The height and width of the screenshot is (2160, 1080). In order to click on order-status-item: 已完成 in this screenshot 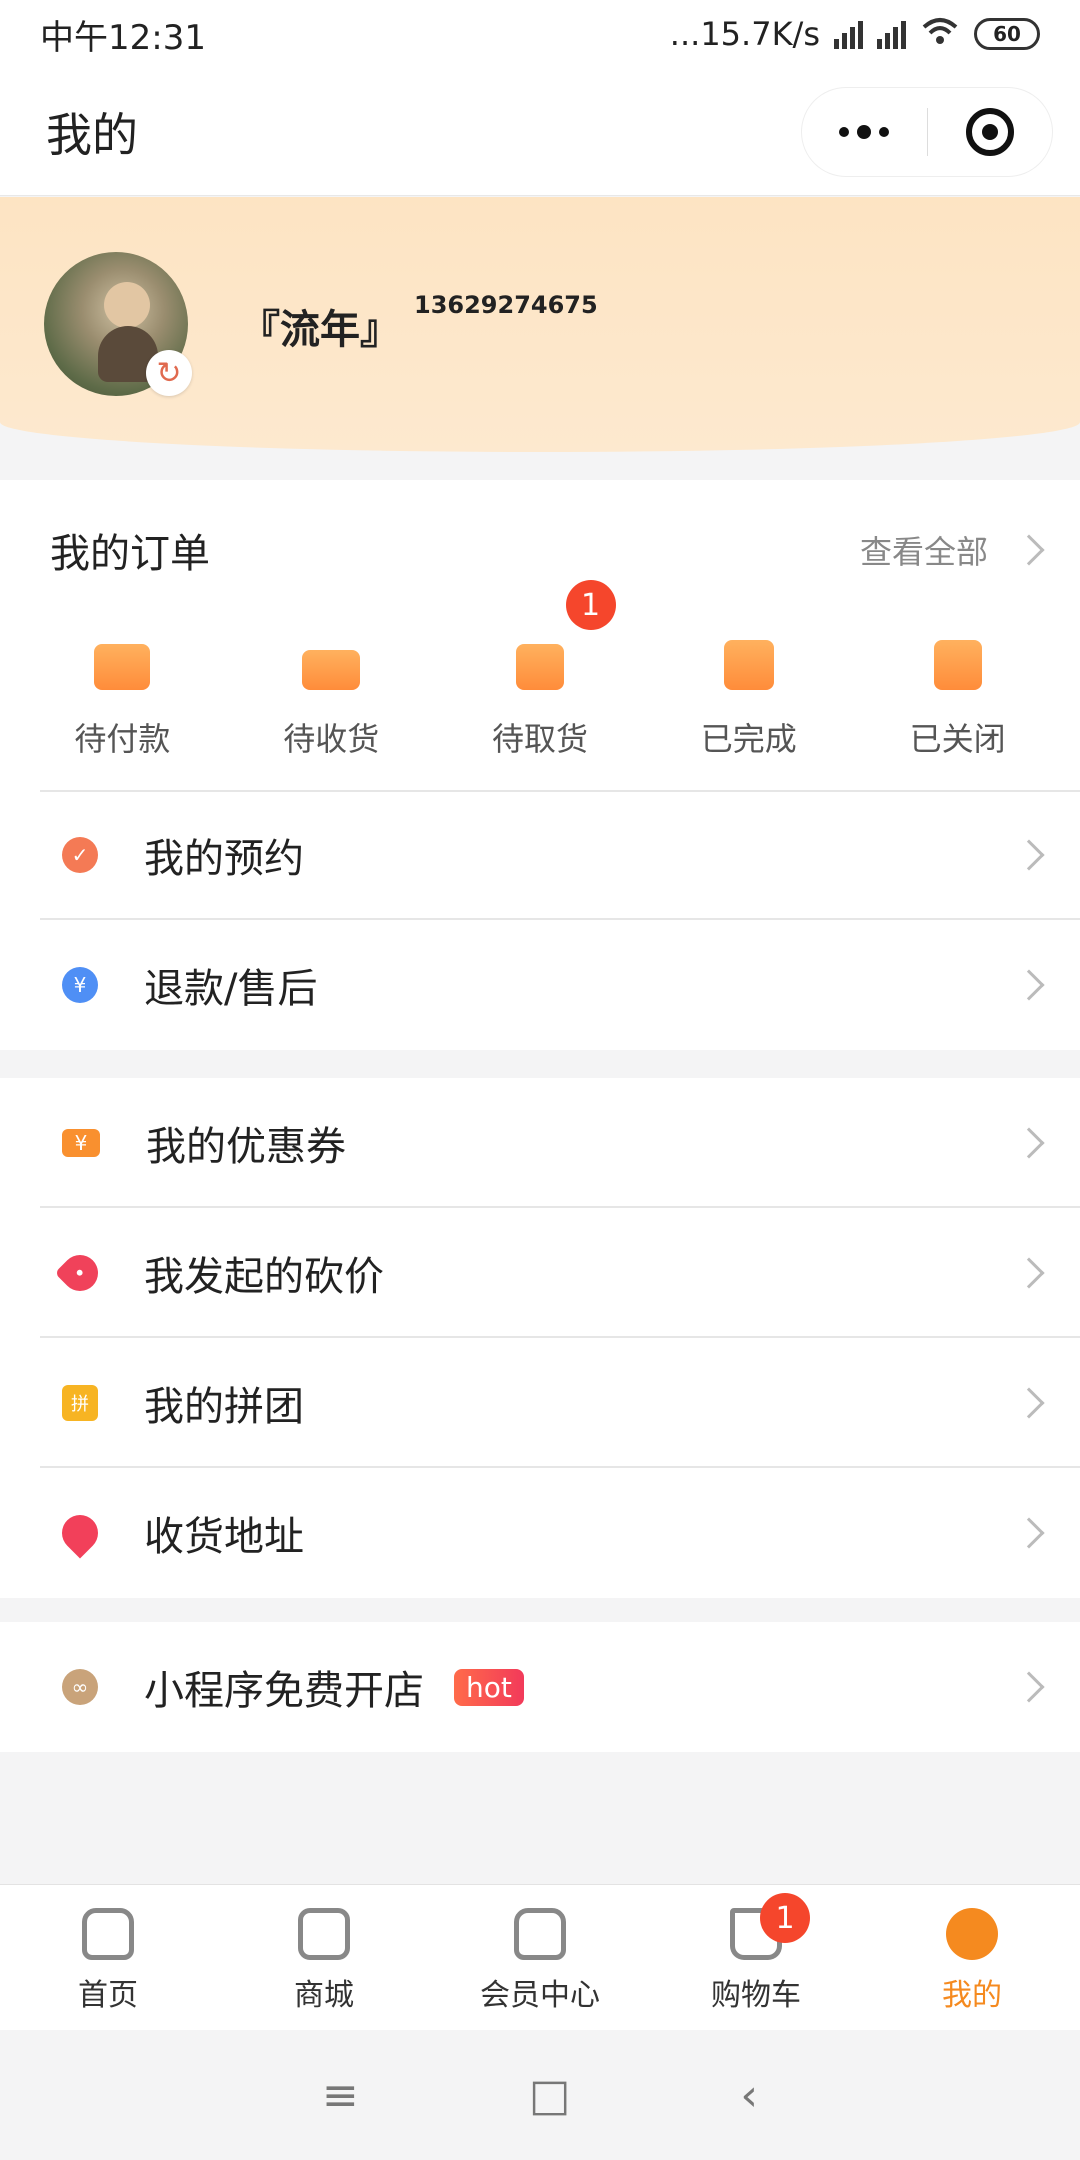, I will do `click(748, 690)`.